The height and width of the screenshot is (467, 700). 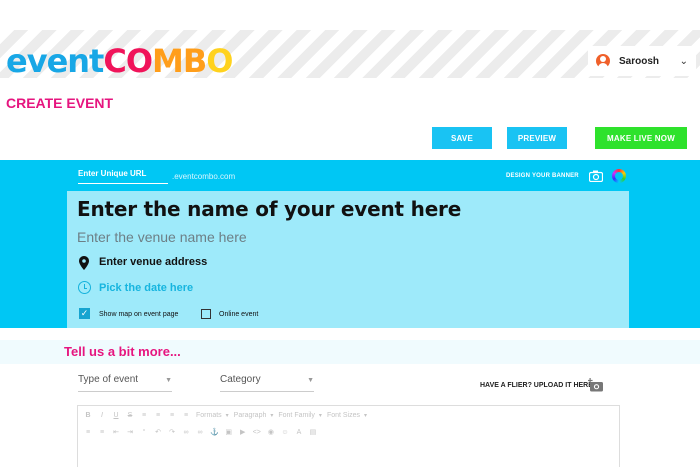 I want to click on event-type-select: Type of event ▼, so click(x=125, y=383).